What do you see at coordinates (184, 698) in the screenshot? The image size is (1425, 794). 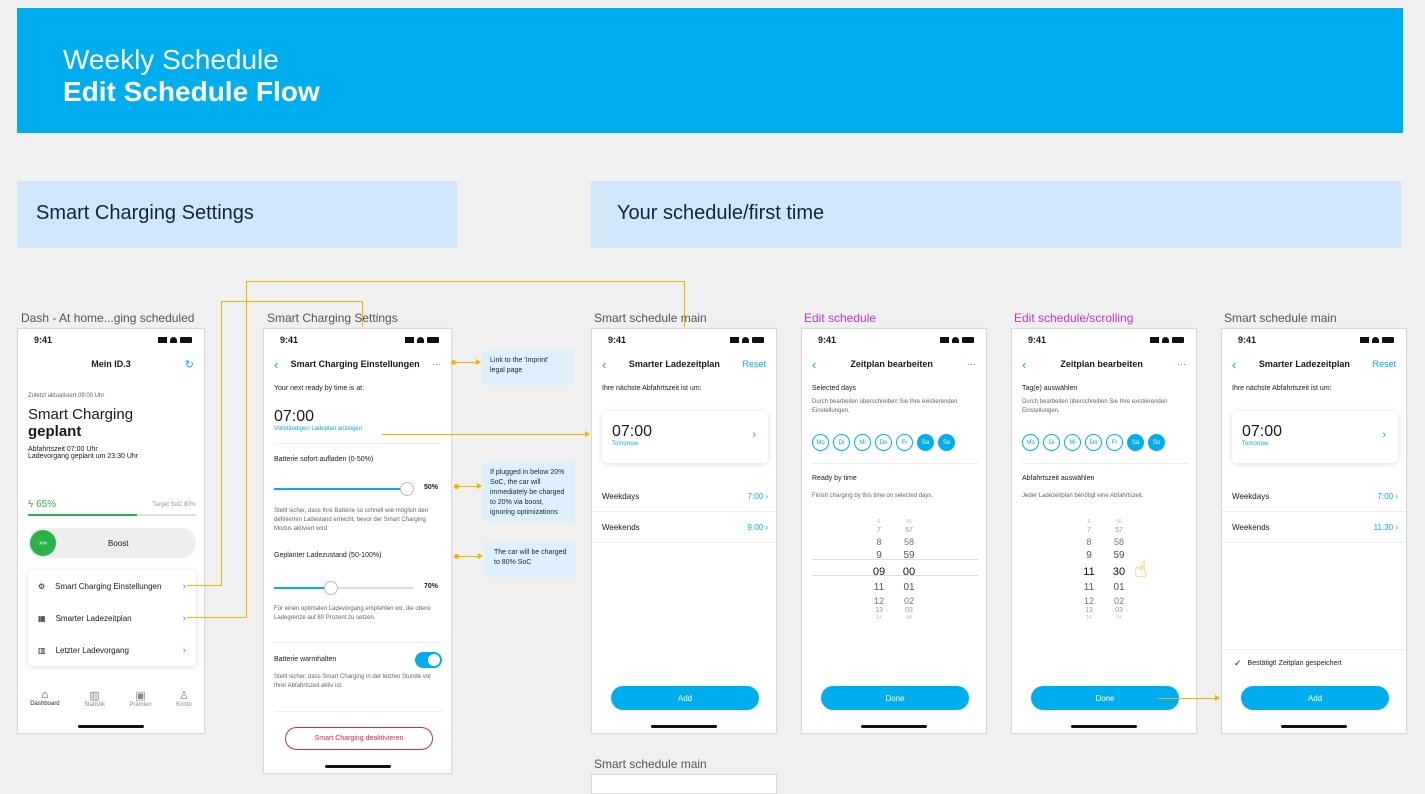 I see `tab-account: ♙ Konto` at bounding box center [184, 698].